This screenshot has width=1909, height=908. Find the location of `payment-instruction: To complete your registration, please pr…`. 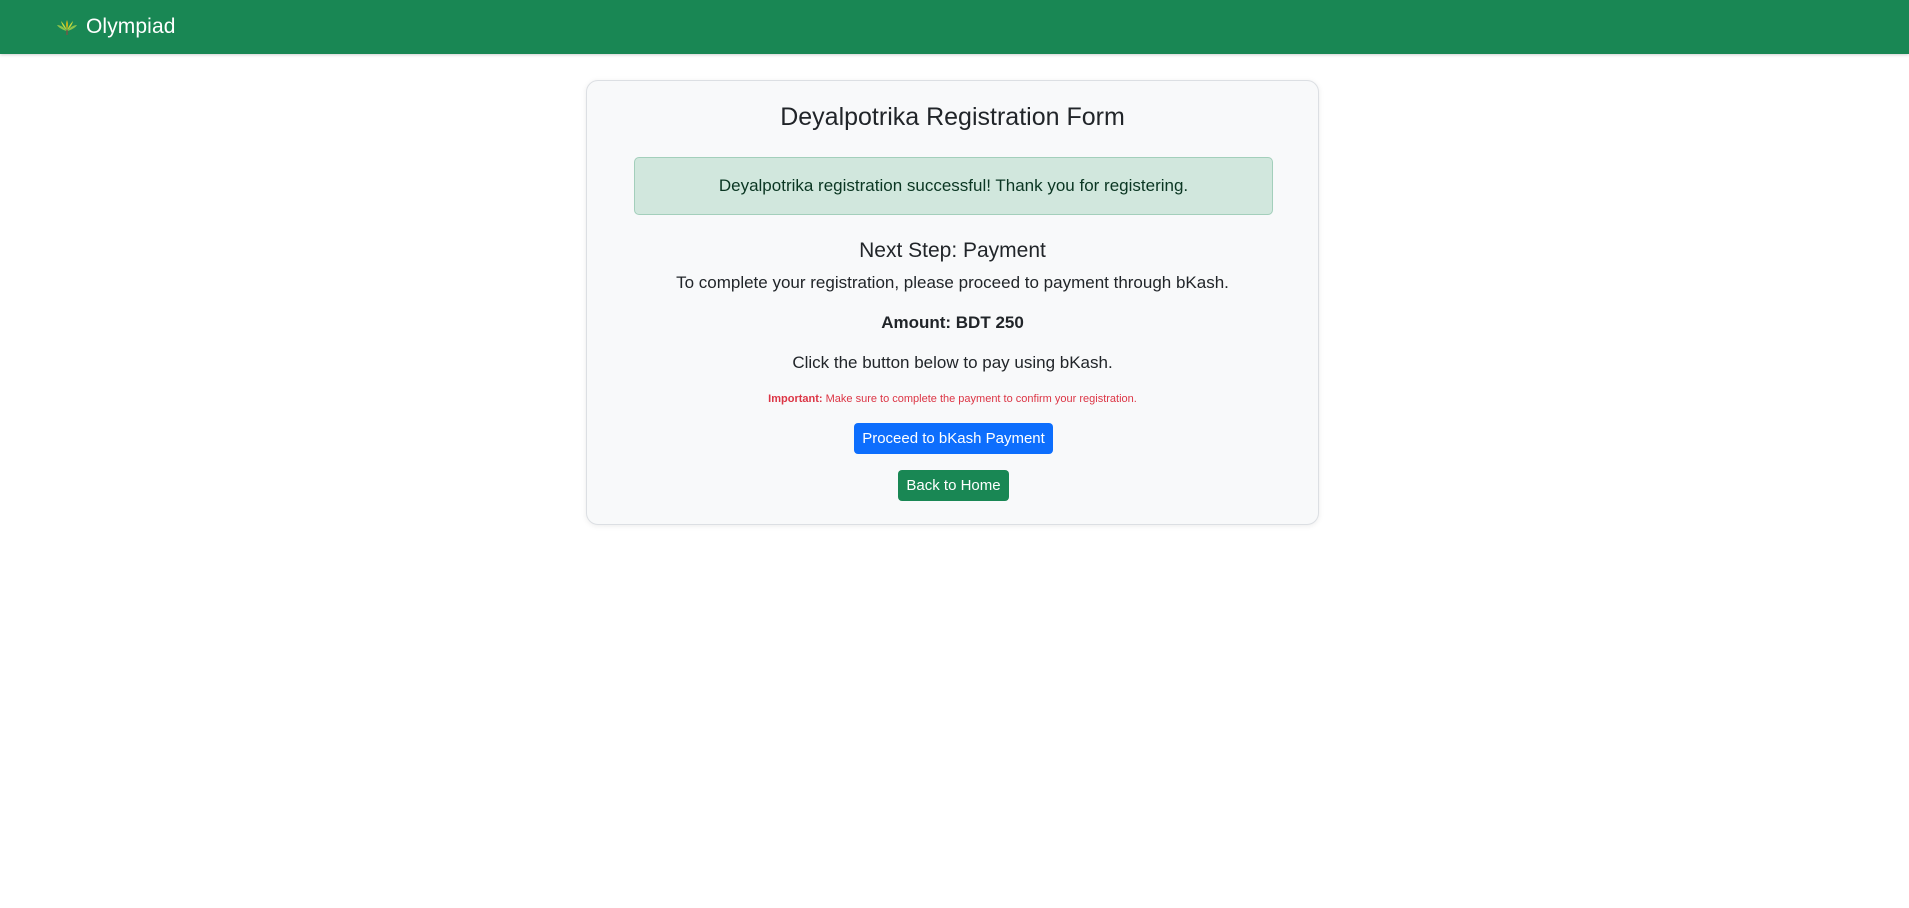

payment-instruction: To complete your registration, please pr… is located at coordinates (952, 282).